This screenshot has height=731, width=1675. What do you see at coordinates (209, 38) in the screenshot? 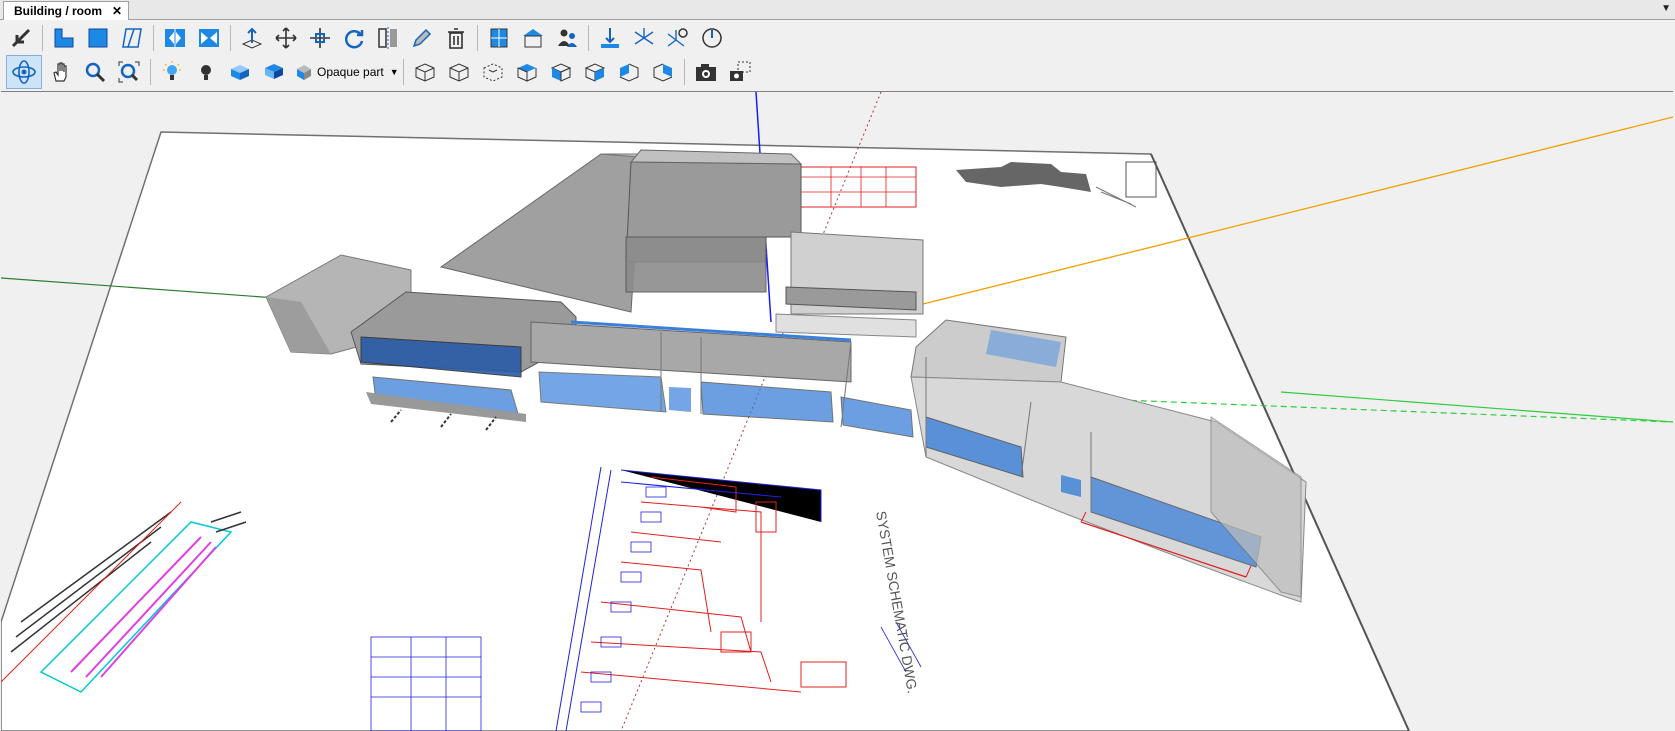
I see `merge-icon` at bounding box center [209, 38].